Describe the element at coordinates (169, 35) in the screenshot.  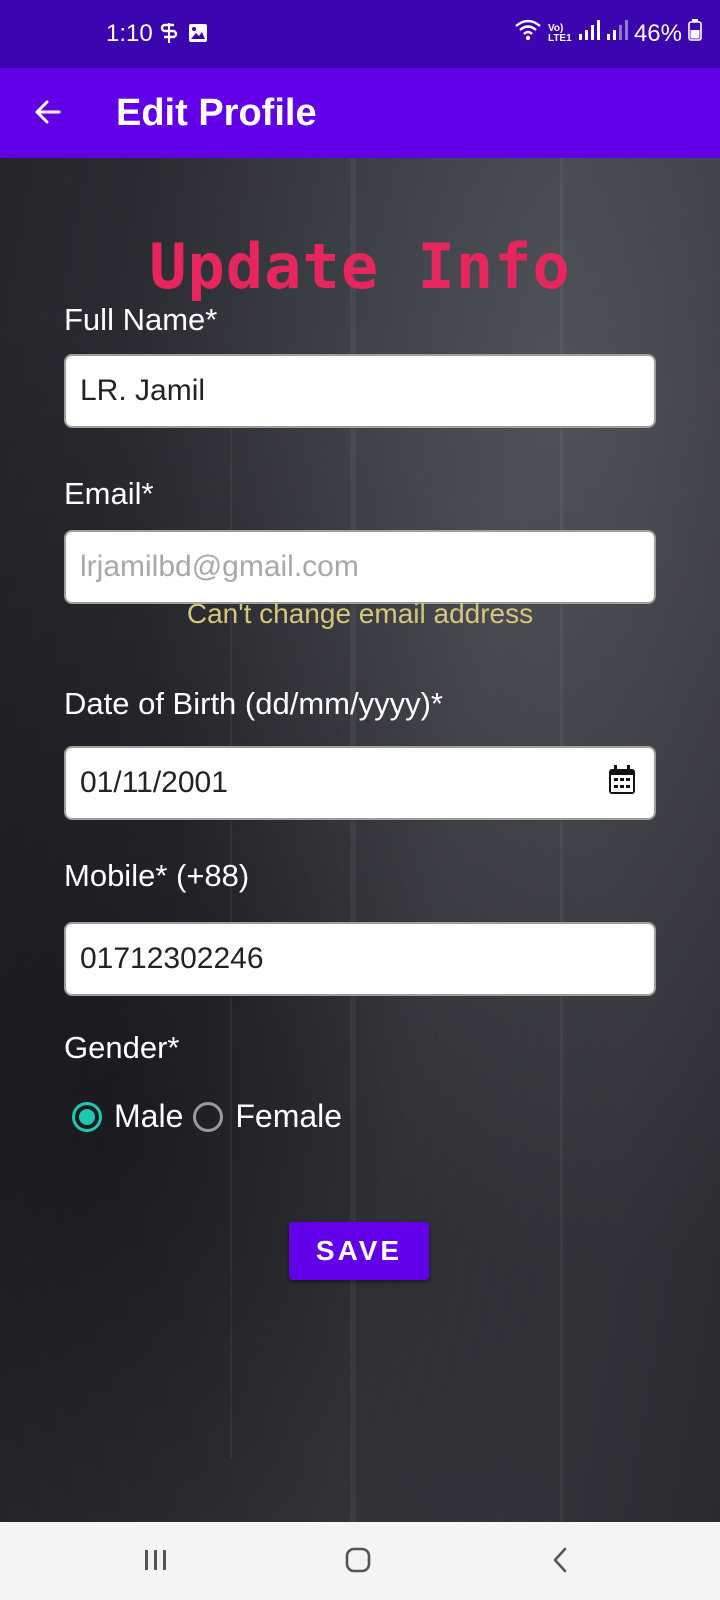
I see `sync-icon` at that location.